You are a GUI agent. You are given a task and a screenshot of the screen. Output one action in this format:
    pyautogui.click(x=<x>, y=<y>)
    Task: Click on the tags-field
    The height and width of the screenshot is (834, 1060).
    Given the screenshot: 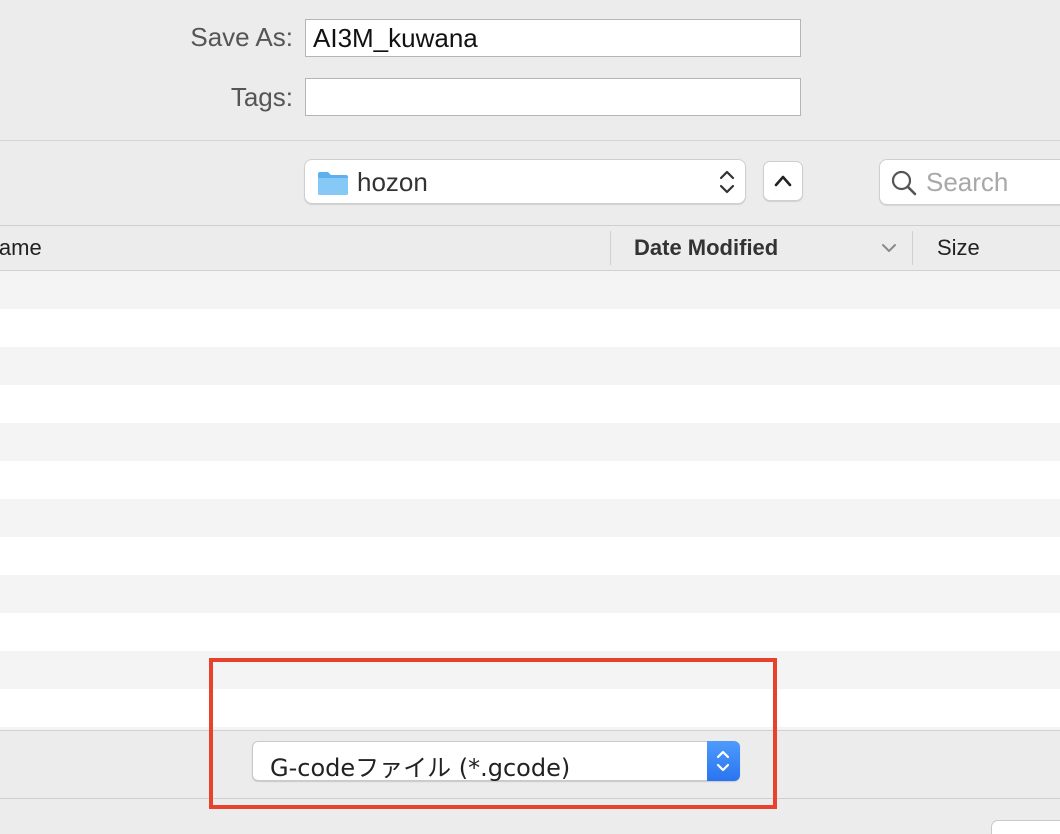 What is the action you would take?
    pyautogui.click(x=553, y=97)
    